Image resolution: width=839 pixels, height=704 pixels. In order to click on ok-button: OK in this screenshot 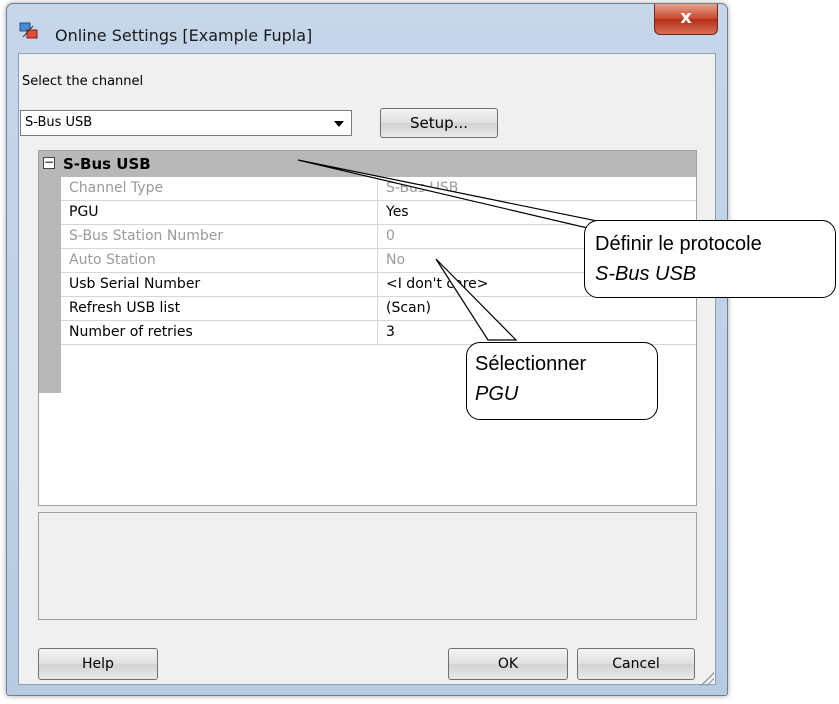, I will do `click(508, 664)`.